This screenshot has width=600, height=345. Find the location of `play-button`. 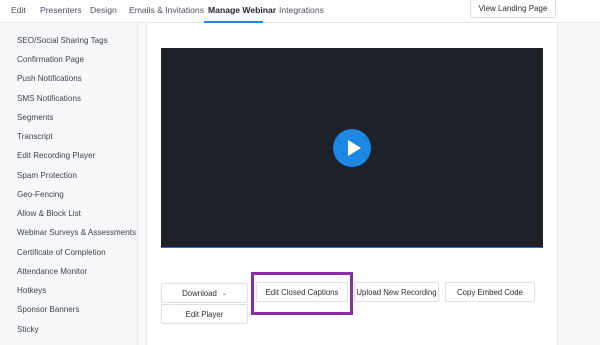

play-button is located at coordinates (352, 148).